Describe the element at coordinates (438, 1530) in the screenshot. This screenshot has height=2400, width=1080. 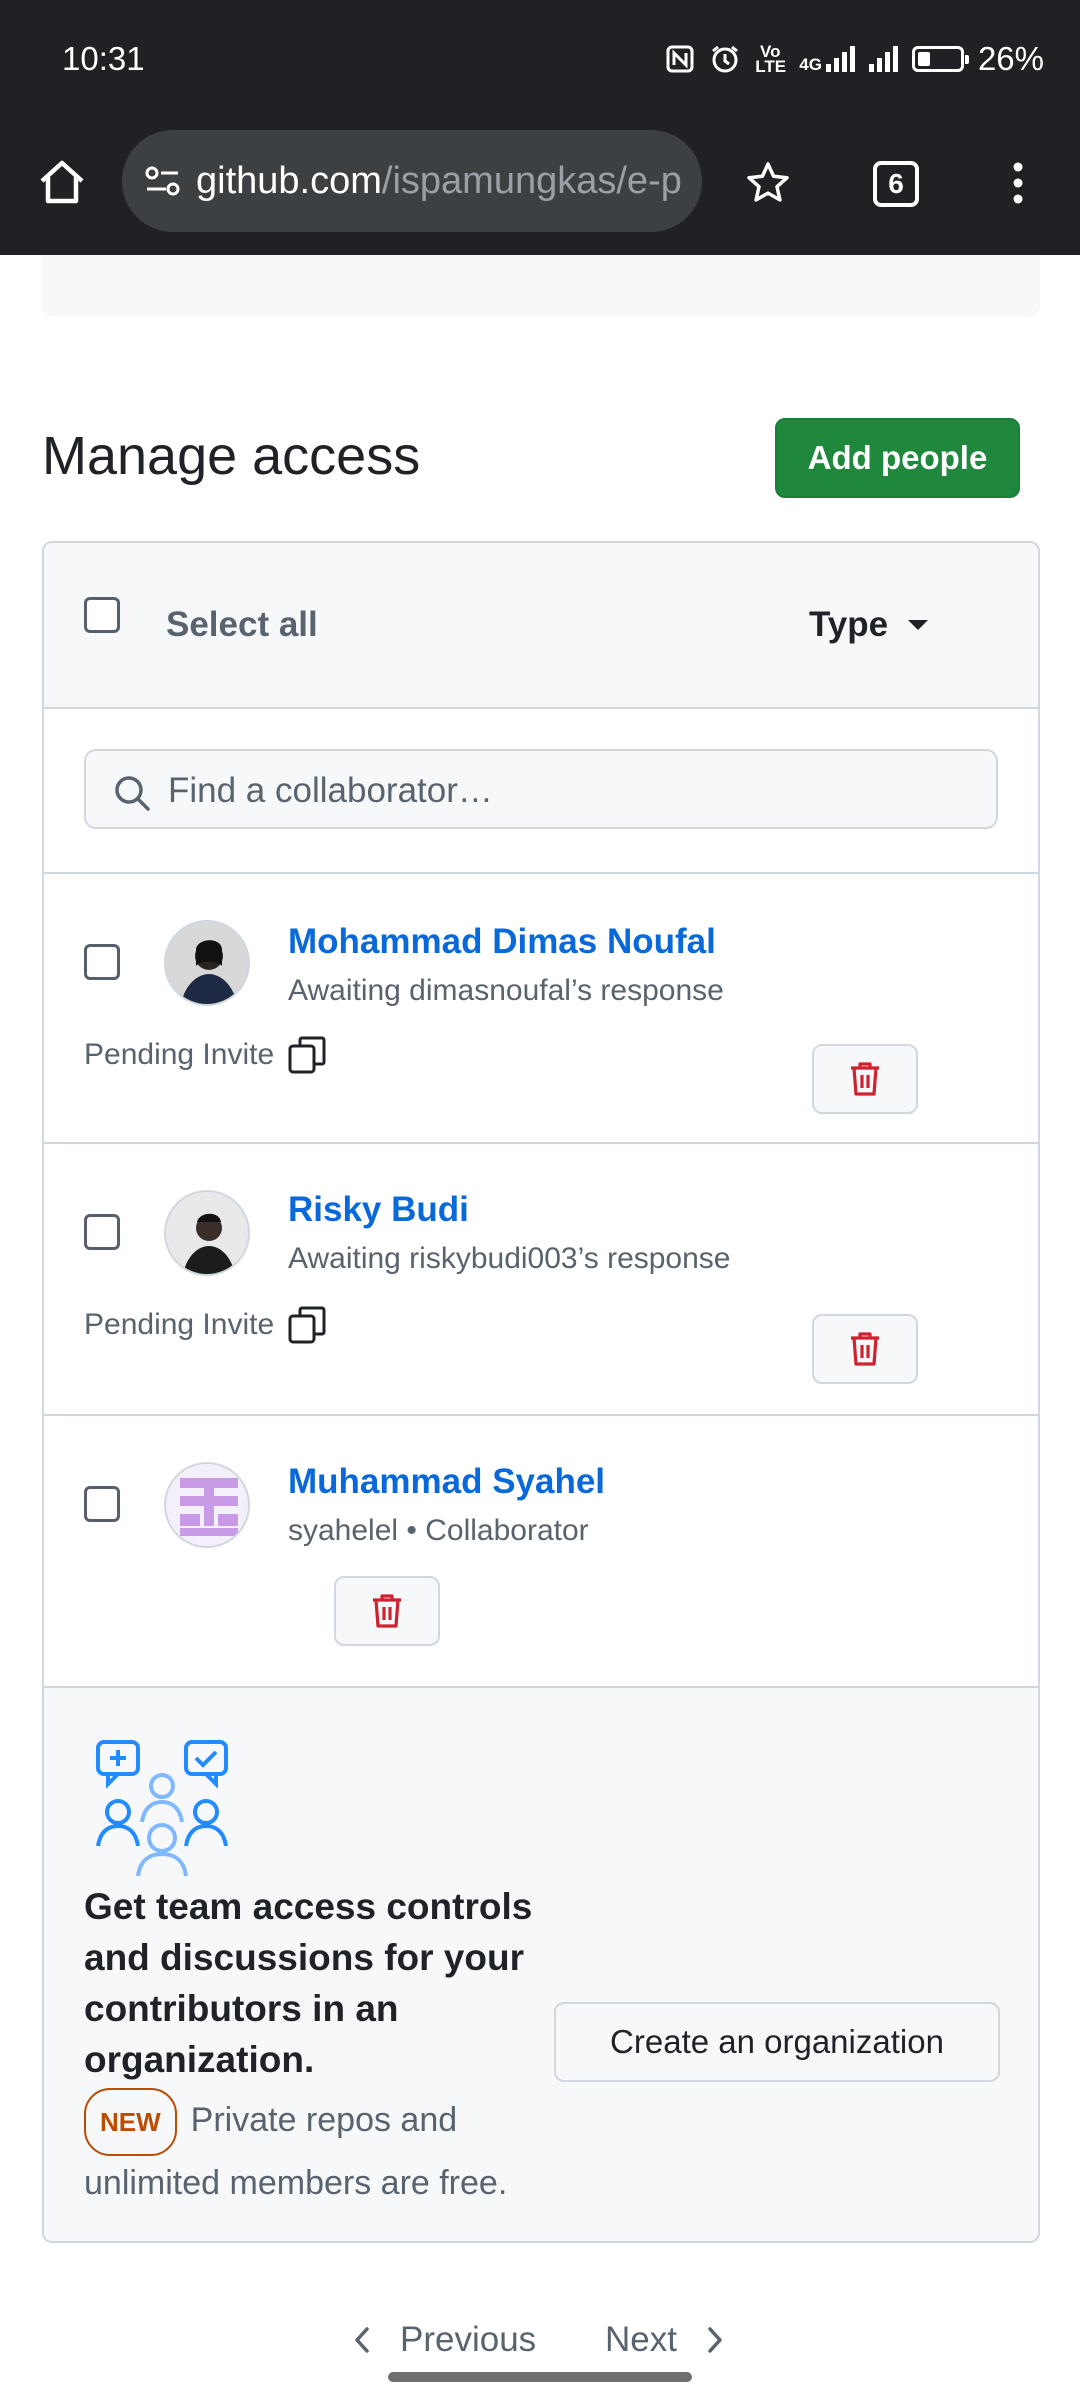
I see `collaborator-role-text: syahelel • Collaborator` at that location.